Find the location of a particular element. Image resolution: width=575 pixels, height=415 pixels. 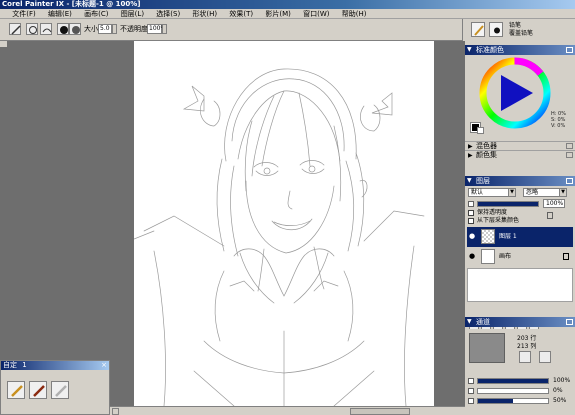

custom-palette-title-text: 自定 is located at coordinates (10, 365).